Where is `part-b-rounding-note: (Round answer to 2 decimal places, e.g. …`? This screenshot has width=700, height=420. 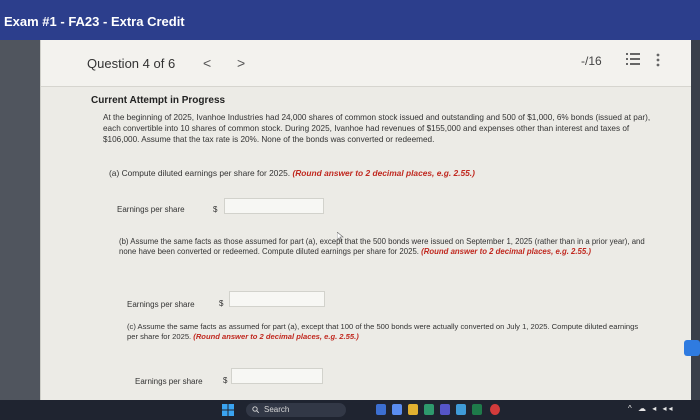
part-b-rounding-note: (Round answer to 2 decimal places, e.g. … is located at coordinates (506, 251).